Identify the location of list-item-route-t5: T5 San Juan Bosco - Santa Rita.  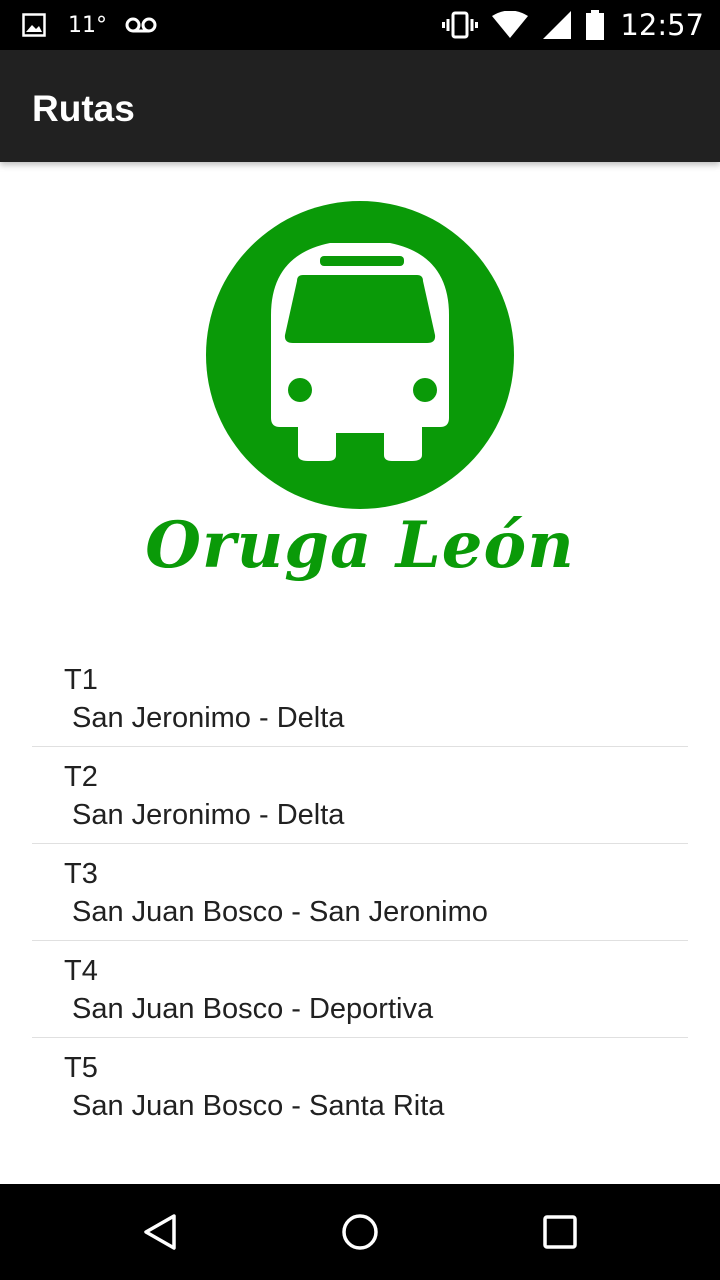
(360, 1086).